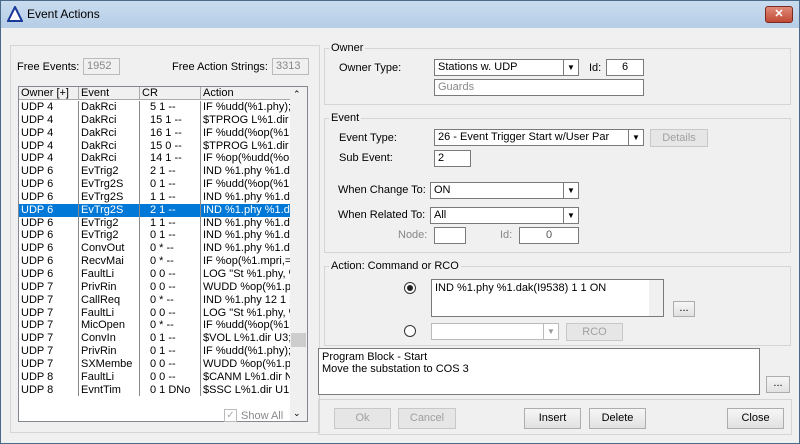 The height and width of the screenshot is (444, 800). I want to click on column-event: Event, so click(109, 93).